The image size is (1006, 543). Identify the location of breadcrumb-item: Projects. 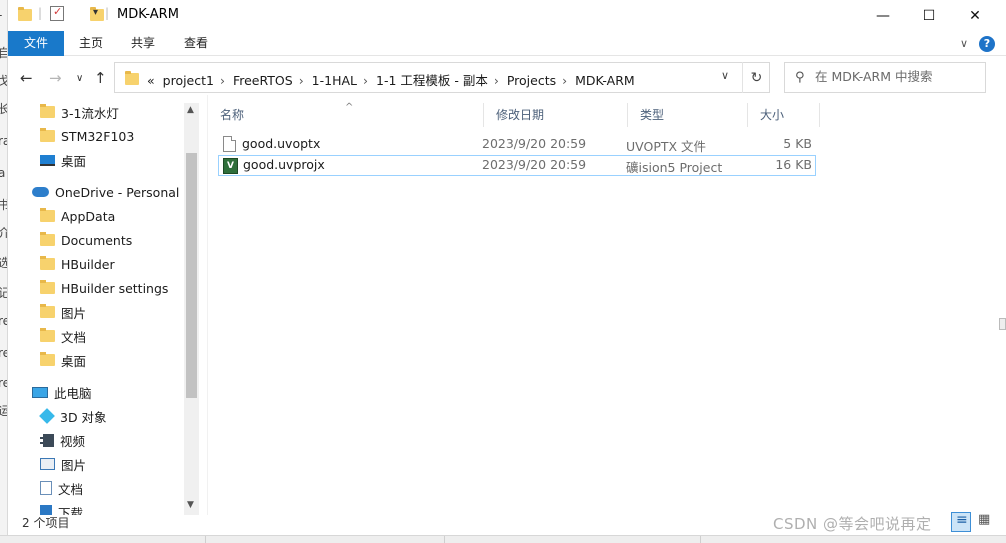
(531, 80).